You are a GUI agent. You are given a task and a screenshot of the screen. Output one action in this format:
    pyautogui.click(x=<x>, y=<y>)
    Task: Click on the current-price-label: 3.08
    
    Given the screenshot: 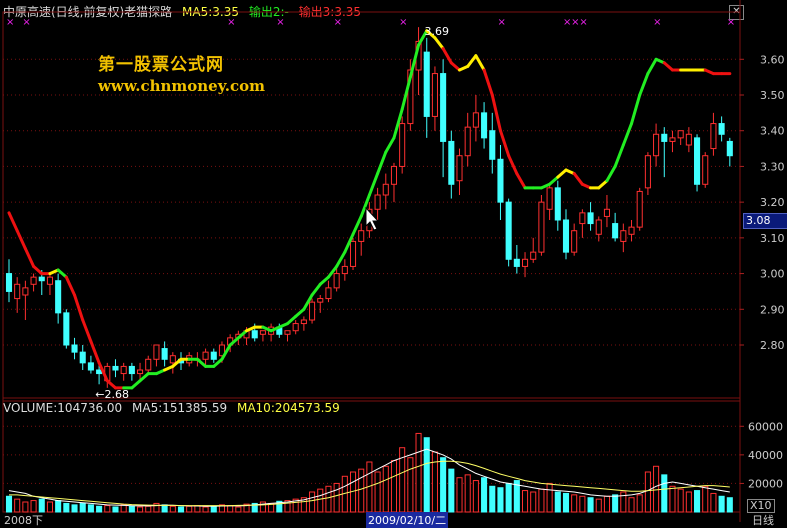 What is the action you would take?
    pyautogui.click(x=765, y=221)
    